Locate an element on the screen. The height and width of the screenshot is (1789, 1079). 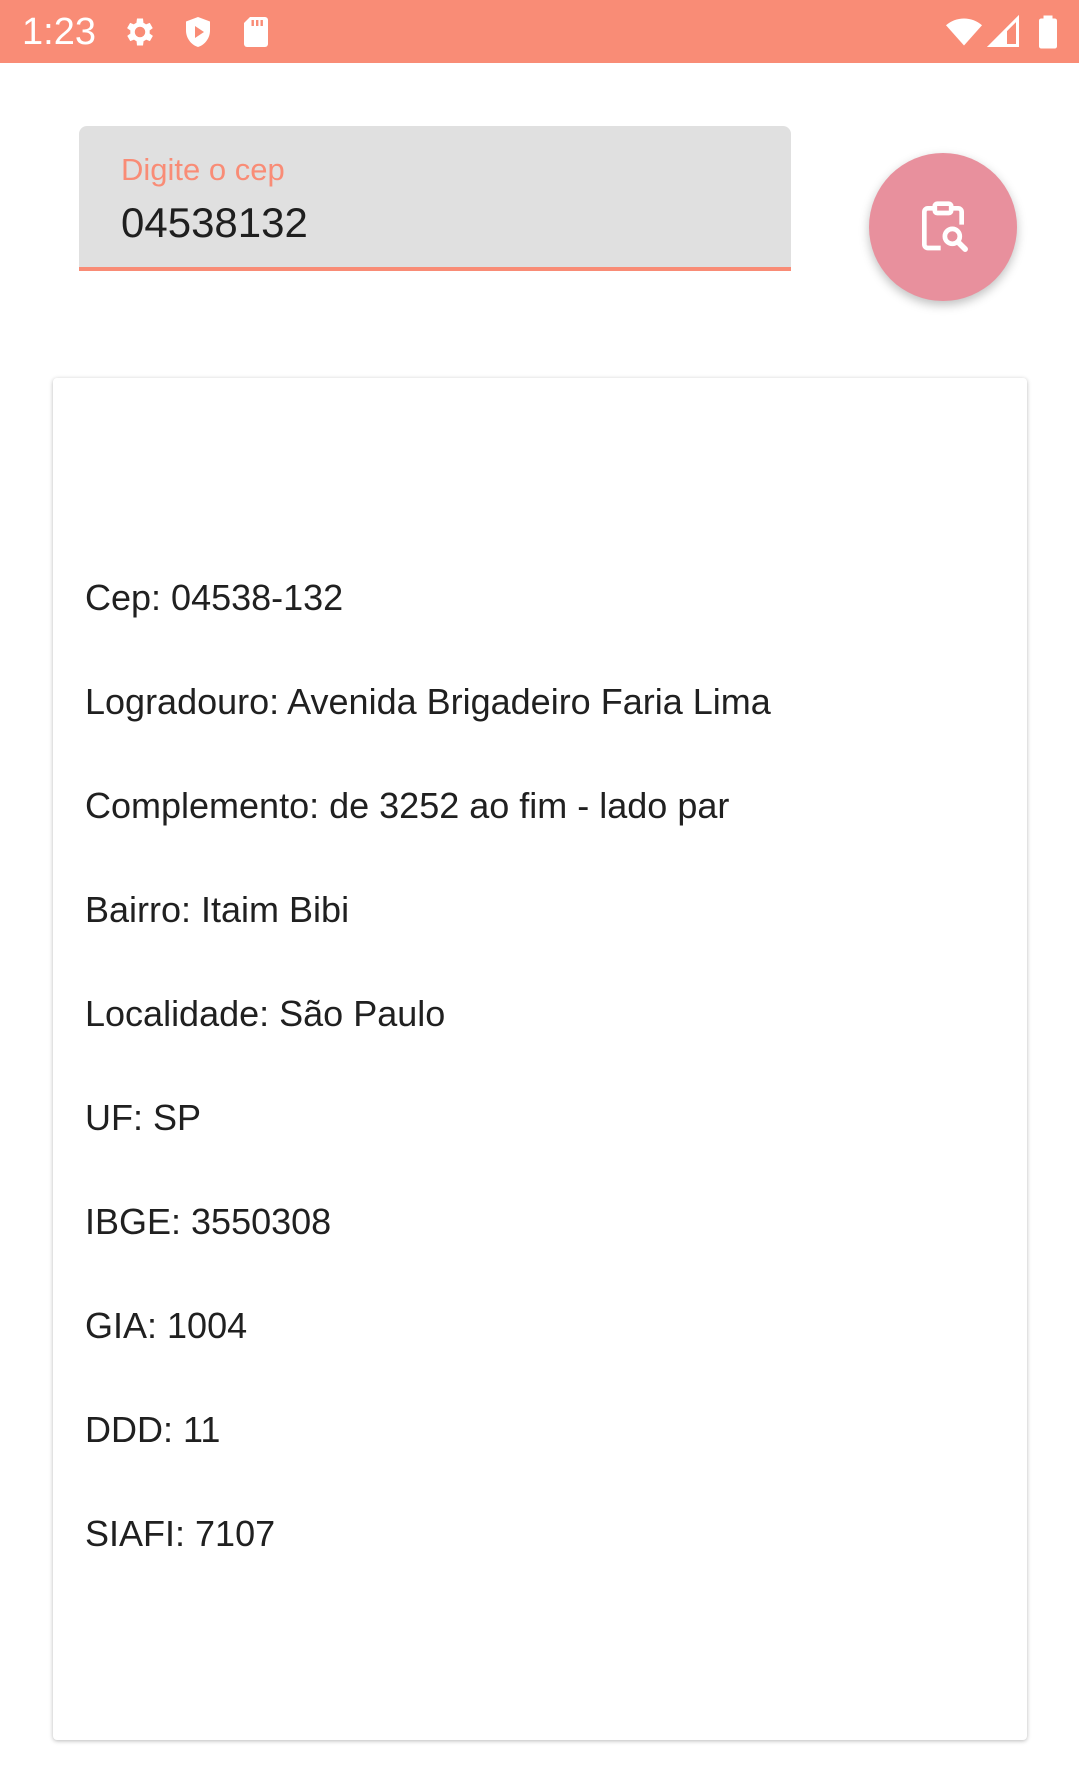
result-uf: UF: SP is located at coordinates (143, 1117).